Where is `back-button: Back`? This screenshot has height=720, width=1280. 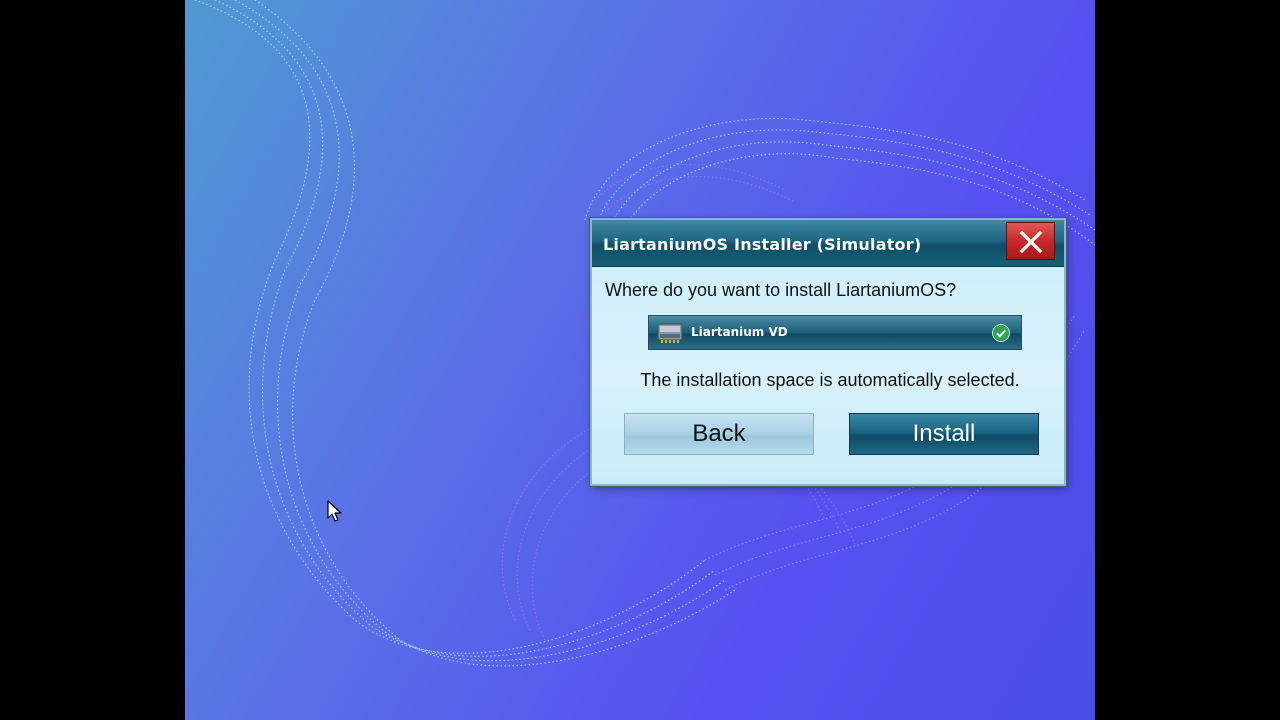
back-button: Back is located at coordinates (719, 434).